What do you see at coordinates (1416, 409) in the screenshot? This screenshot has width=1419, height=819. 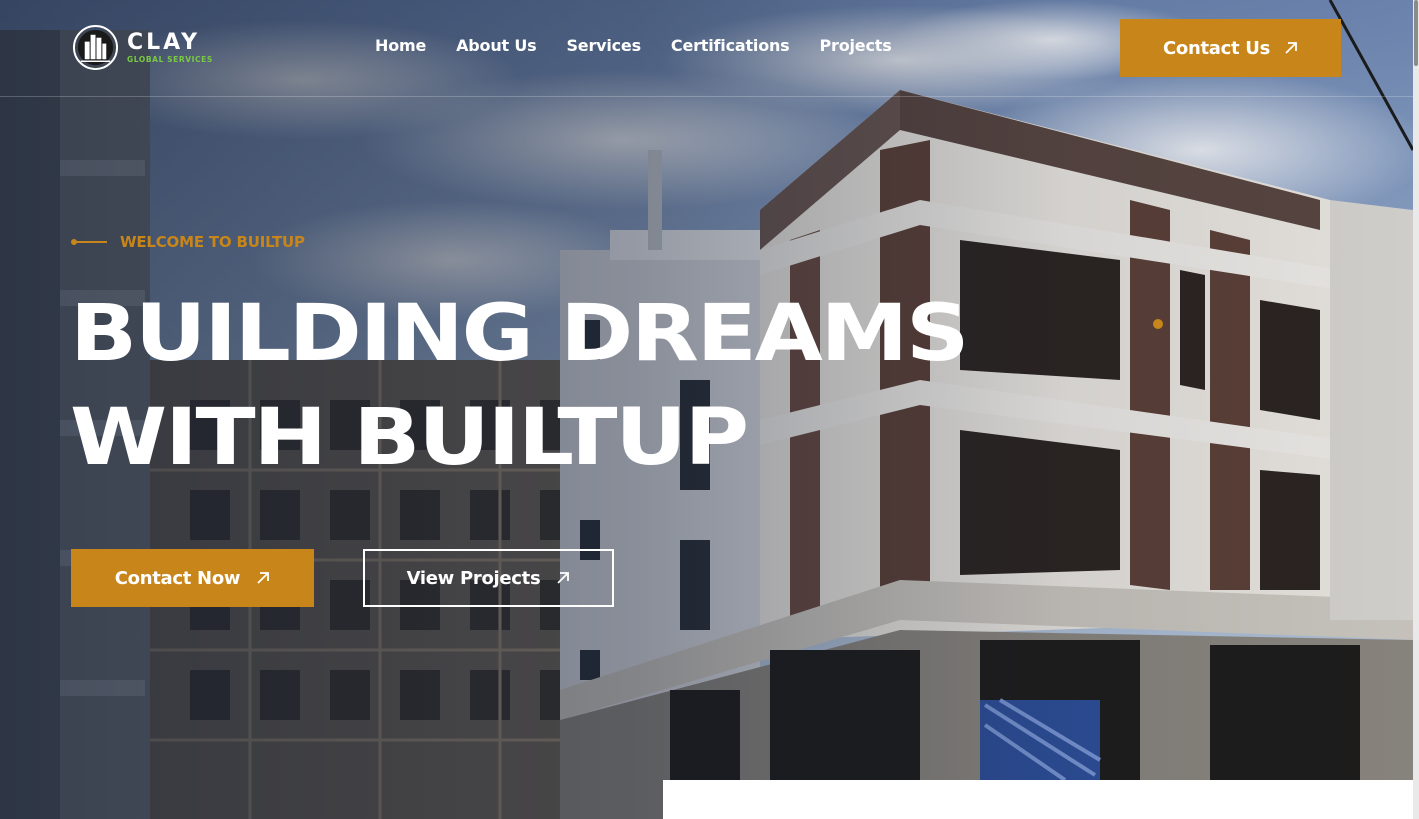 I see `page-scrollbar` at bounding box center [1416, 409].